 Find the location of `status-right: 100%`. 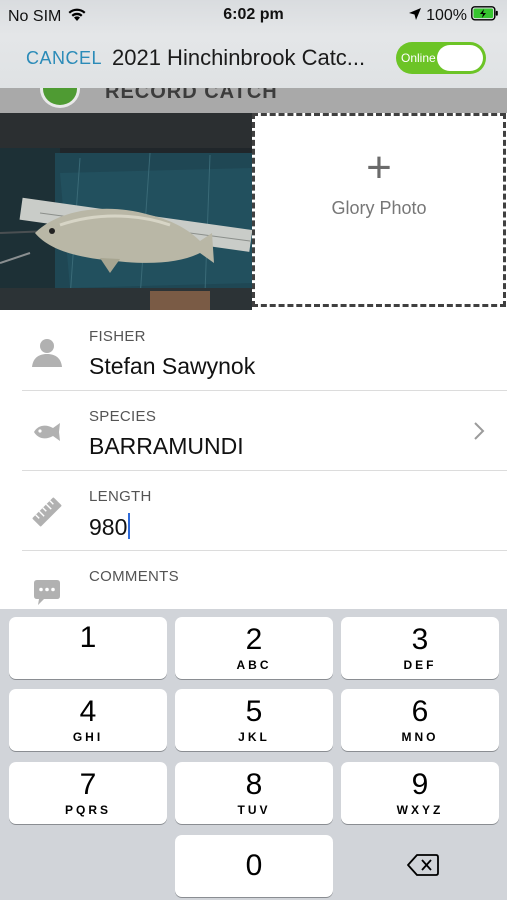

status-right: 100% is located at coordinates (453, 16).